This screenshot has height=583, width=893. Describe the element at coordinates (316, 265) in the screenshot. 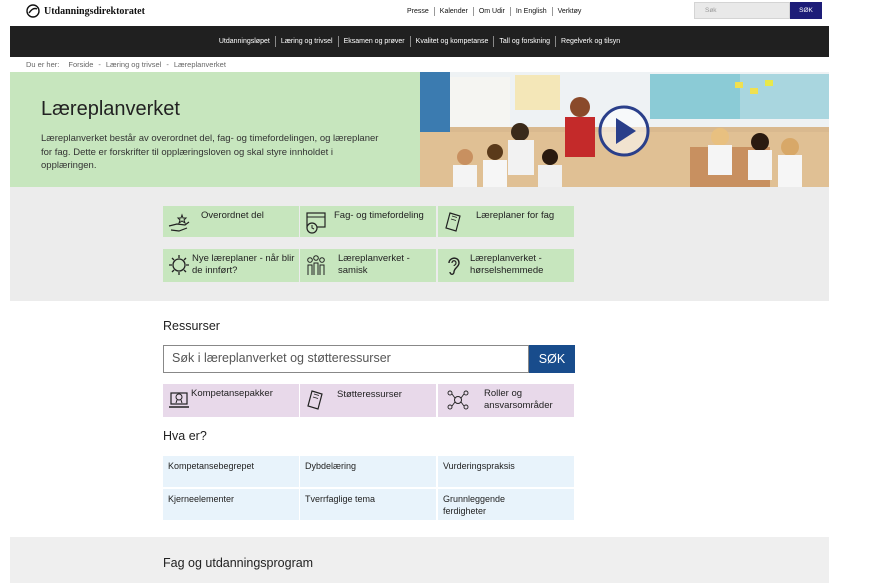

I see `people-group-icon` at that location.